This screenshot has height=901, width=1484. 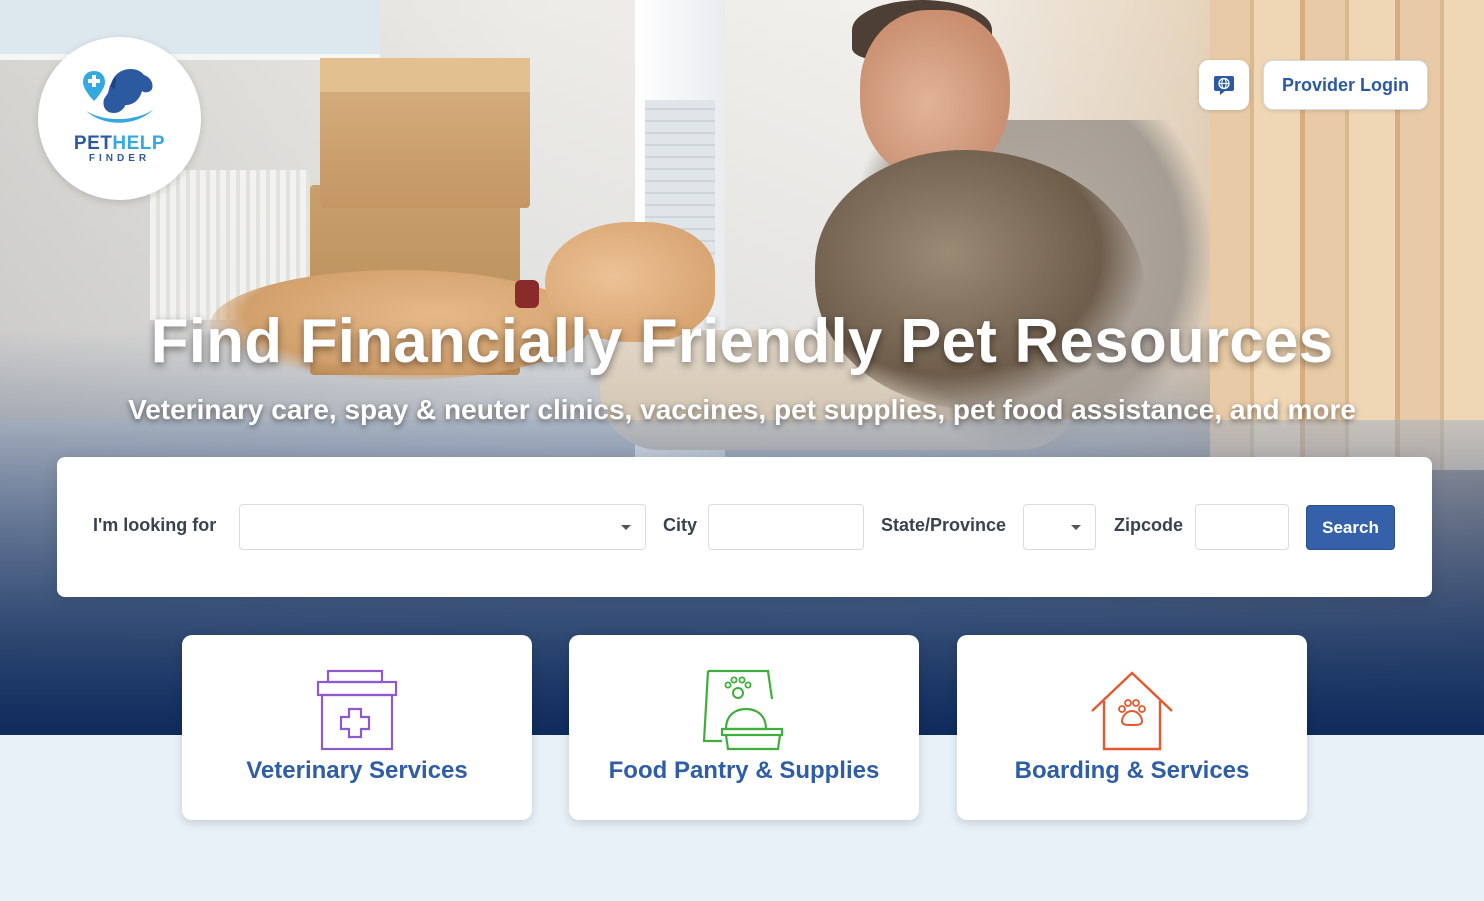 I want to click on category-label: Food Pantry & Supplies, so click(x=744, y=770).